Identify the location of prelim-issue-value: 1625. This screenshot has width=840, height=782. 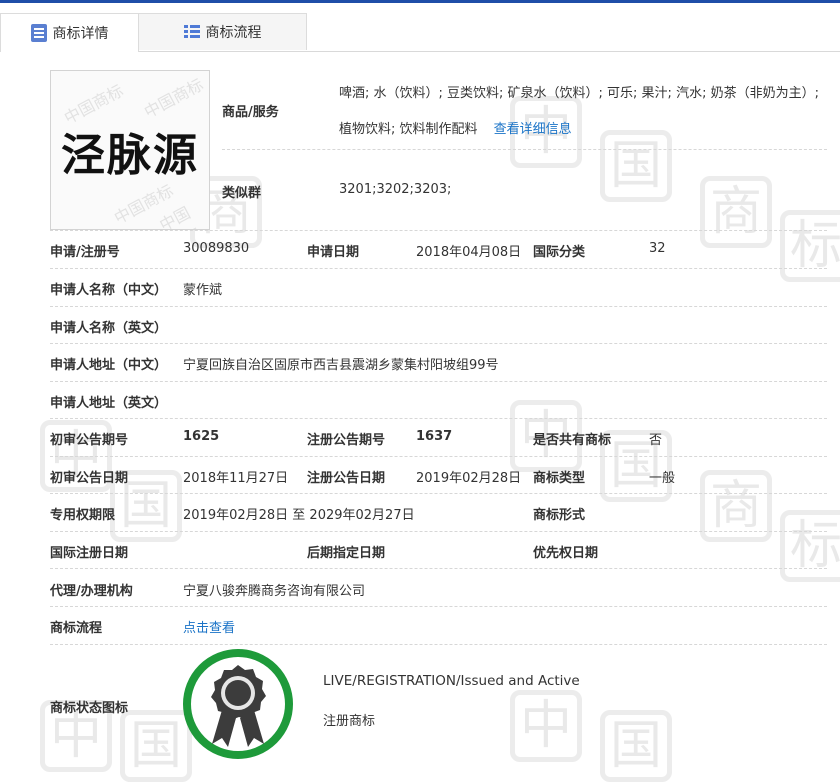
(201, 436).